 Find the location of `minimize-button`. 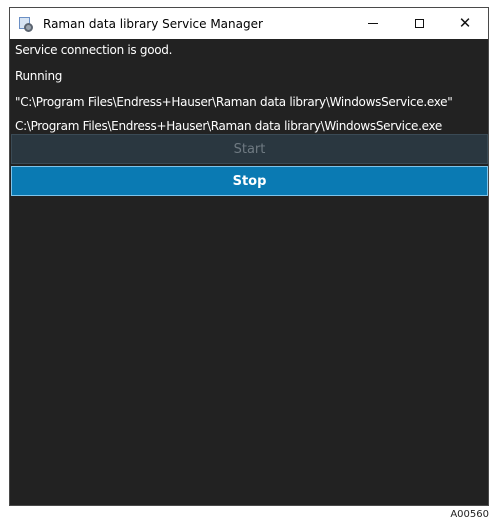

minimize-button is located at coordinates (373, 23).